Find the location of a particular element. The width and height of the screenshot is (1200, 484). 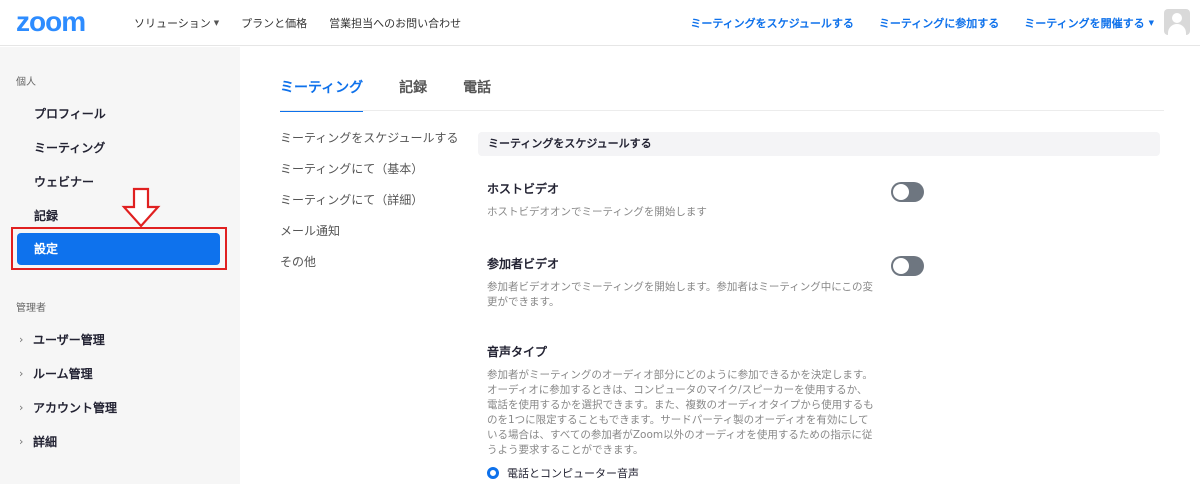

settings-tabs: ミーティング 記録 電話 is located at coordinates (385, 91).